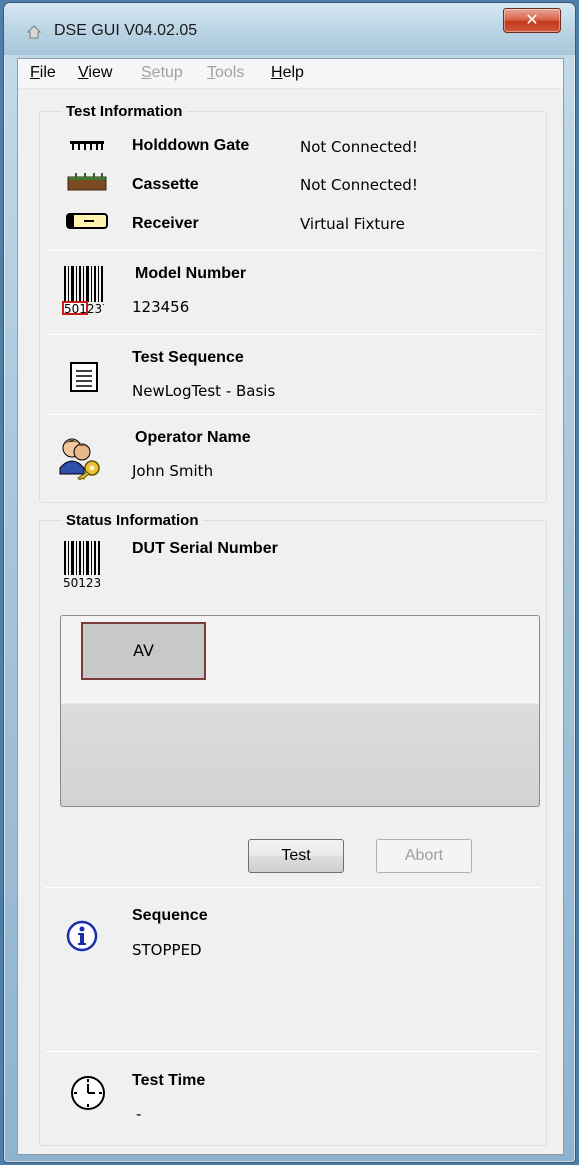 The image size is (579, 1165). What do you see at coordinates (170, 915) in the screenshot?
I see `sequence-label: Sequence` at bounding box center [170, 915].